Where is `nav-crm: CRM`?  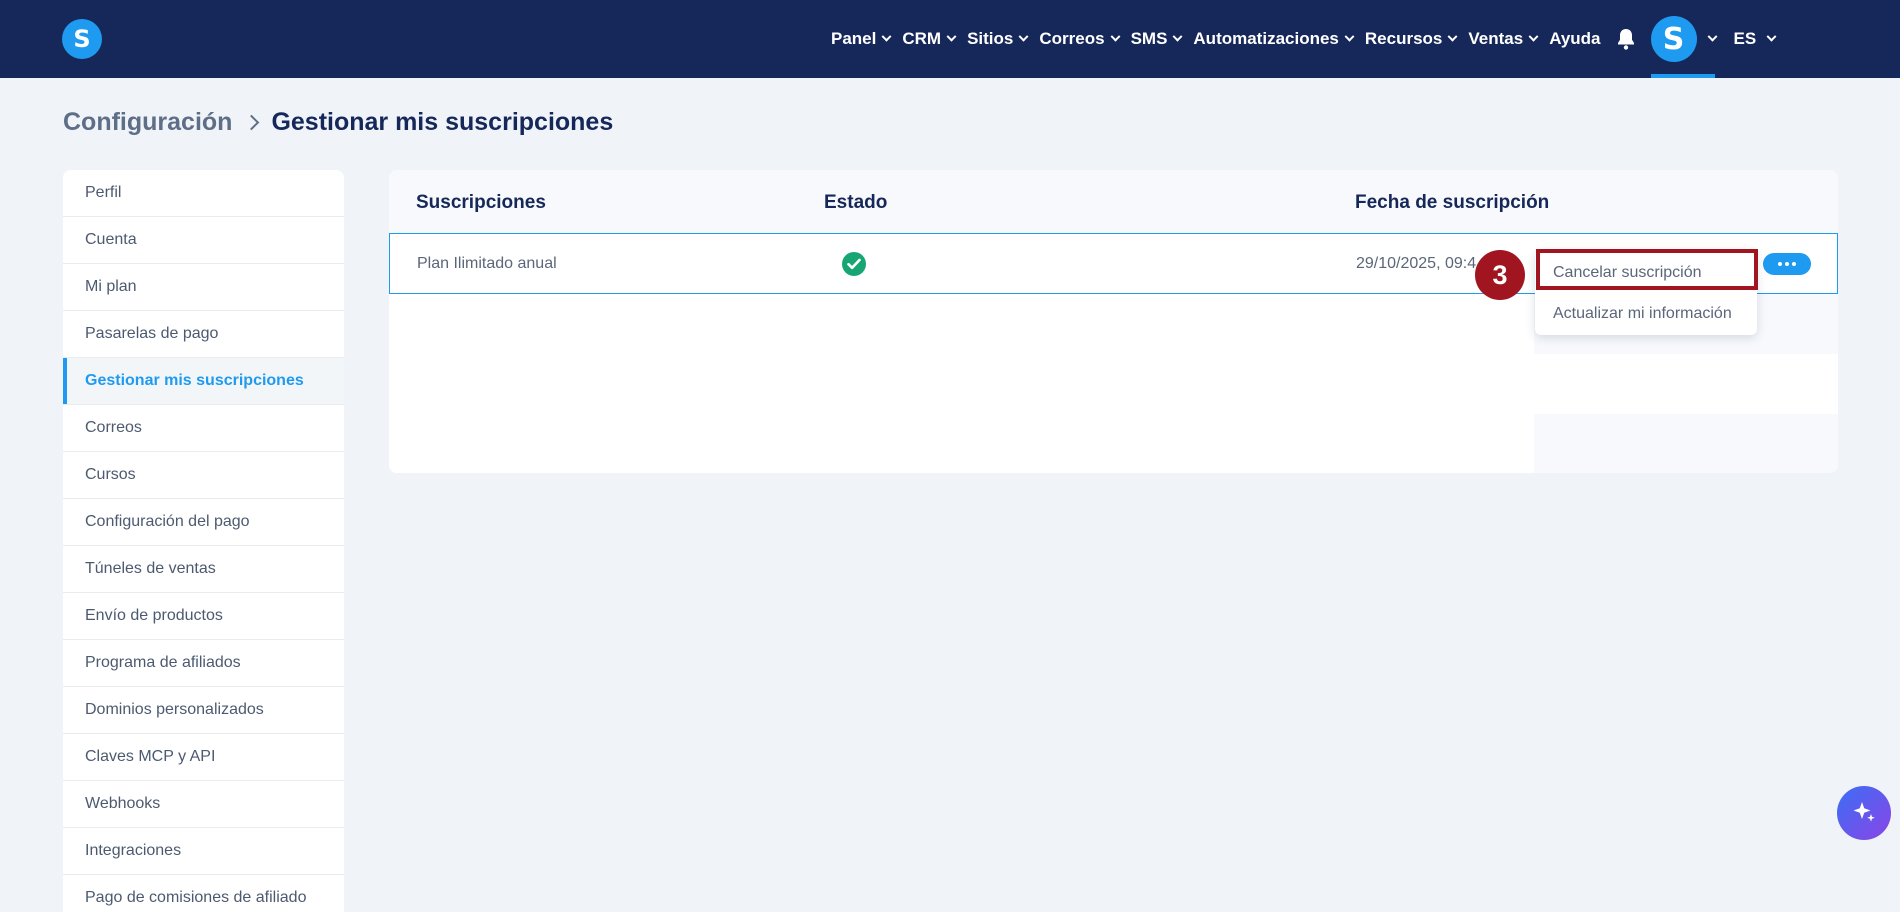 nav-crm: CRM is located at coordinates (929, 39).